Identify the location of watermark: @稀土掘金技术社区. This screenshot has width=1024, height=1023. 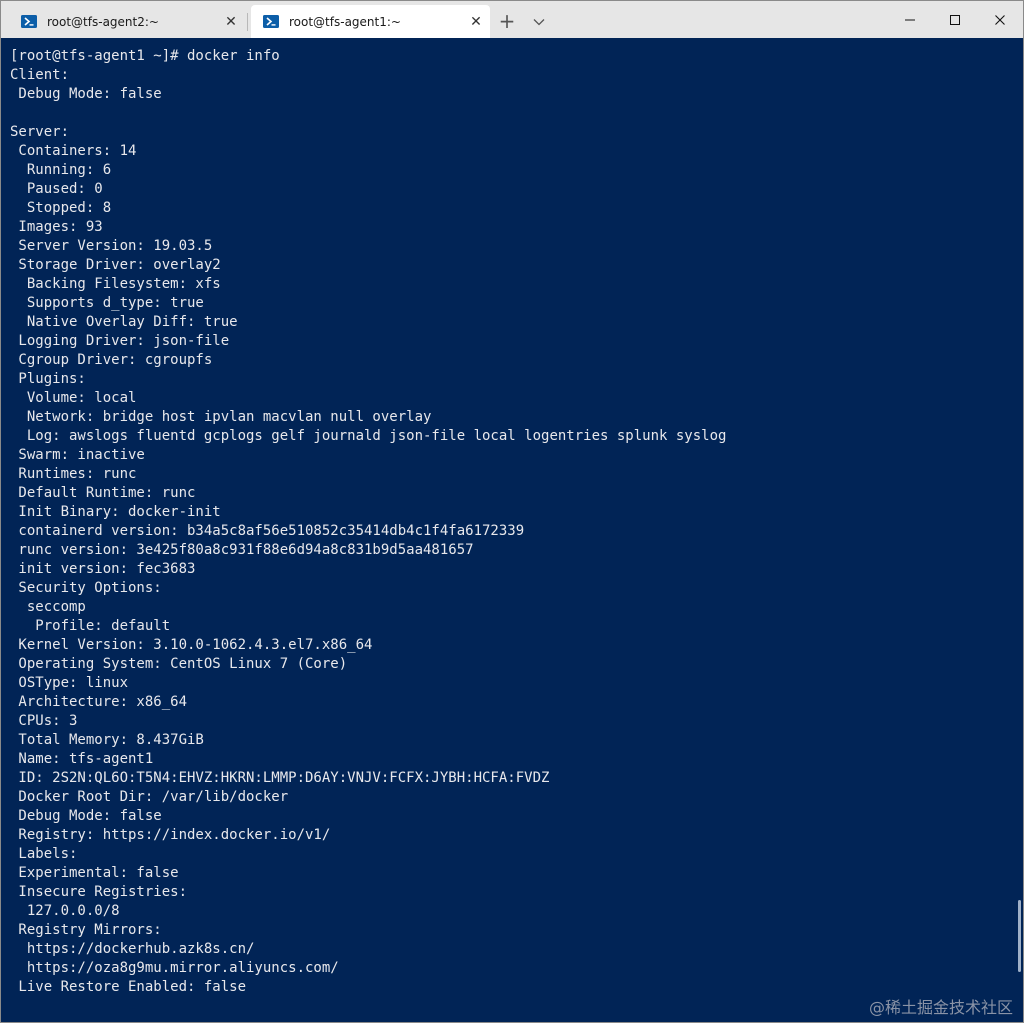
(940, 1007).